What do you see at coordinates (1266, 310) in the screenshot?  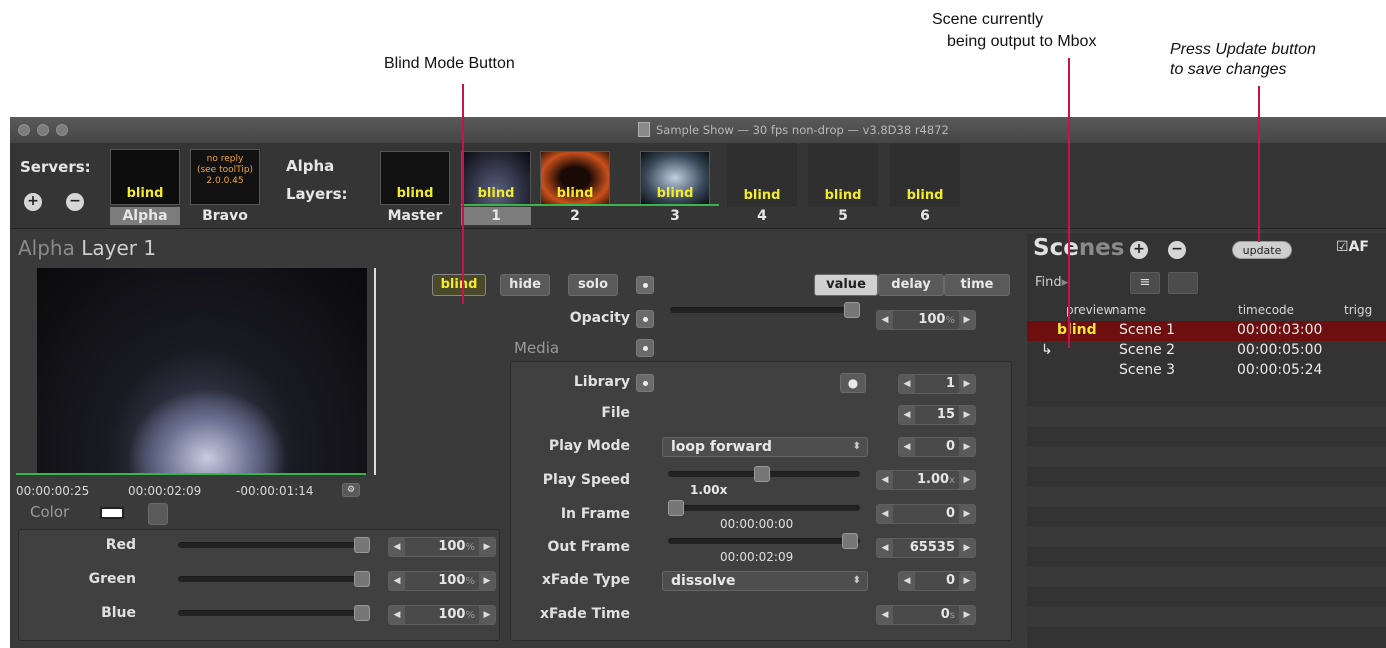 I see `col-timecode: timecode` at bounding box center [1266, 310].